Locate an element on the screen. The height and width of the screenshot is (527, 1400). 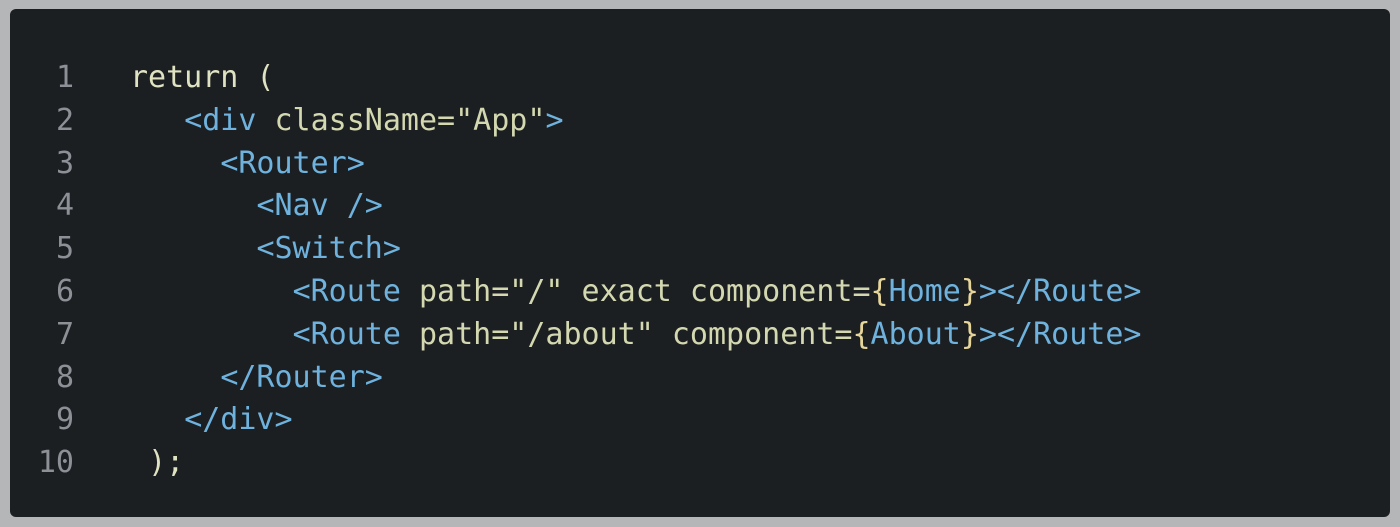
code-line: 9 </div> is located at coordinates (700, 420).